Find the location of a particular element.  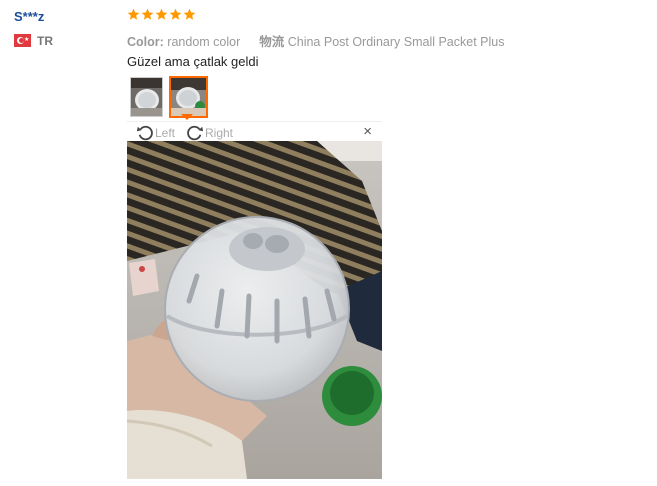

color-label: Color: is located at coordinates (145, 42).